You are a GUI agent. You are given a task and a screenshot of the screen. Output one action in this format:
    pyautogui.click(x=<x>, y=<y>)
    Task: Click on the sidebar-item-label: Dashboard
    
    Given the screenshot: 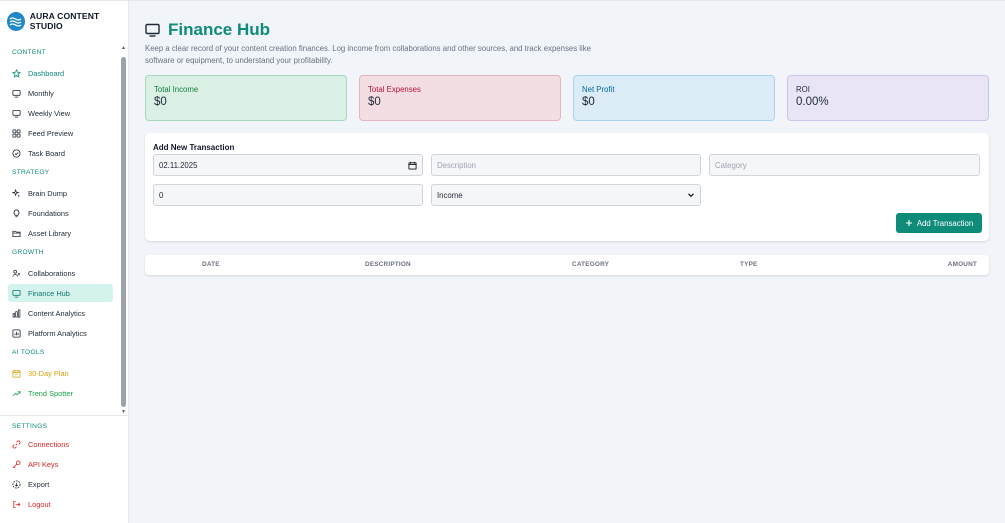 What is the action you would take?
    pyautogui.click(x=46, y=73)
    